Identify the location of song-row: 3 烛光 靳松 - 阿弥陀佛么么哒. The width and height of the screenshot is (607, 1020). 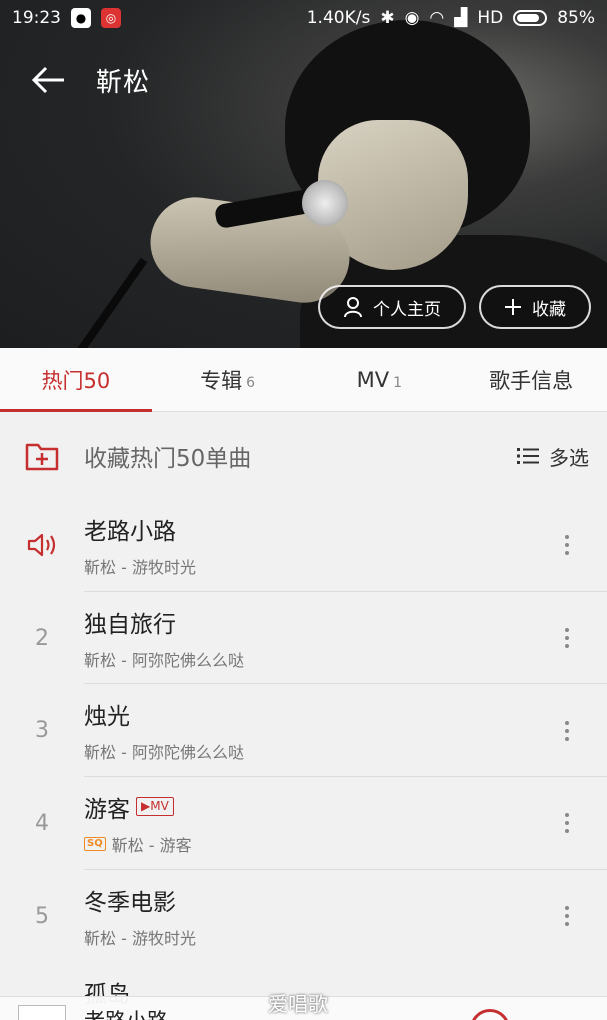
(303, 731).